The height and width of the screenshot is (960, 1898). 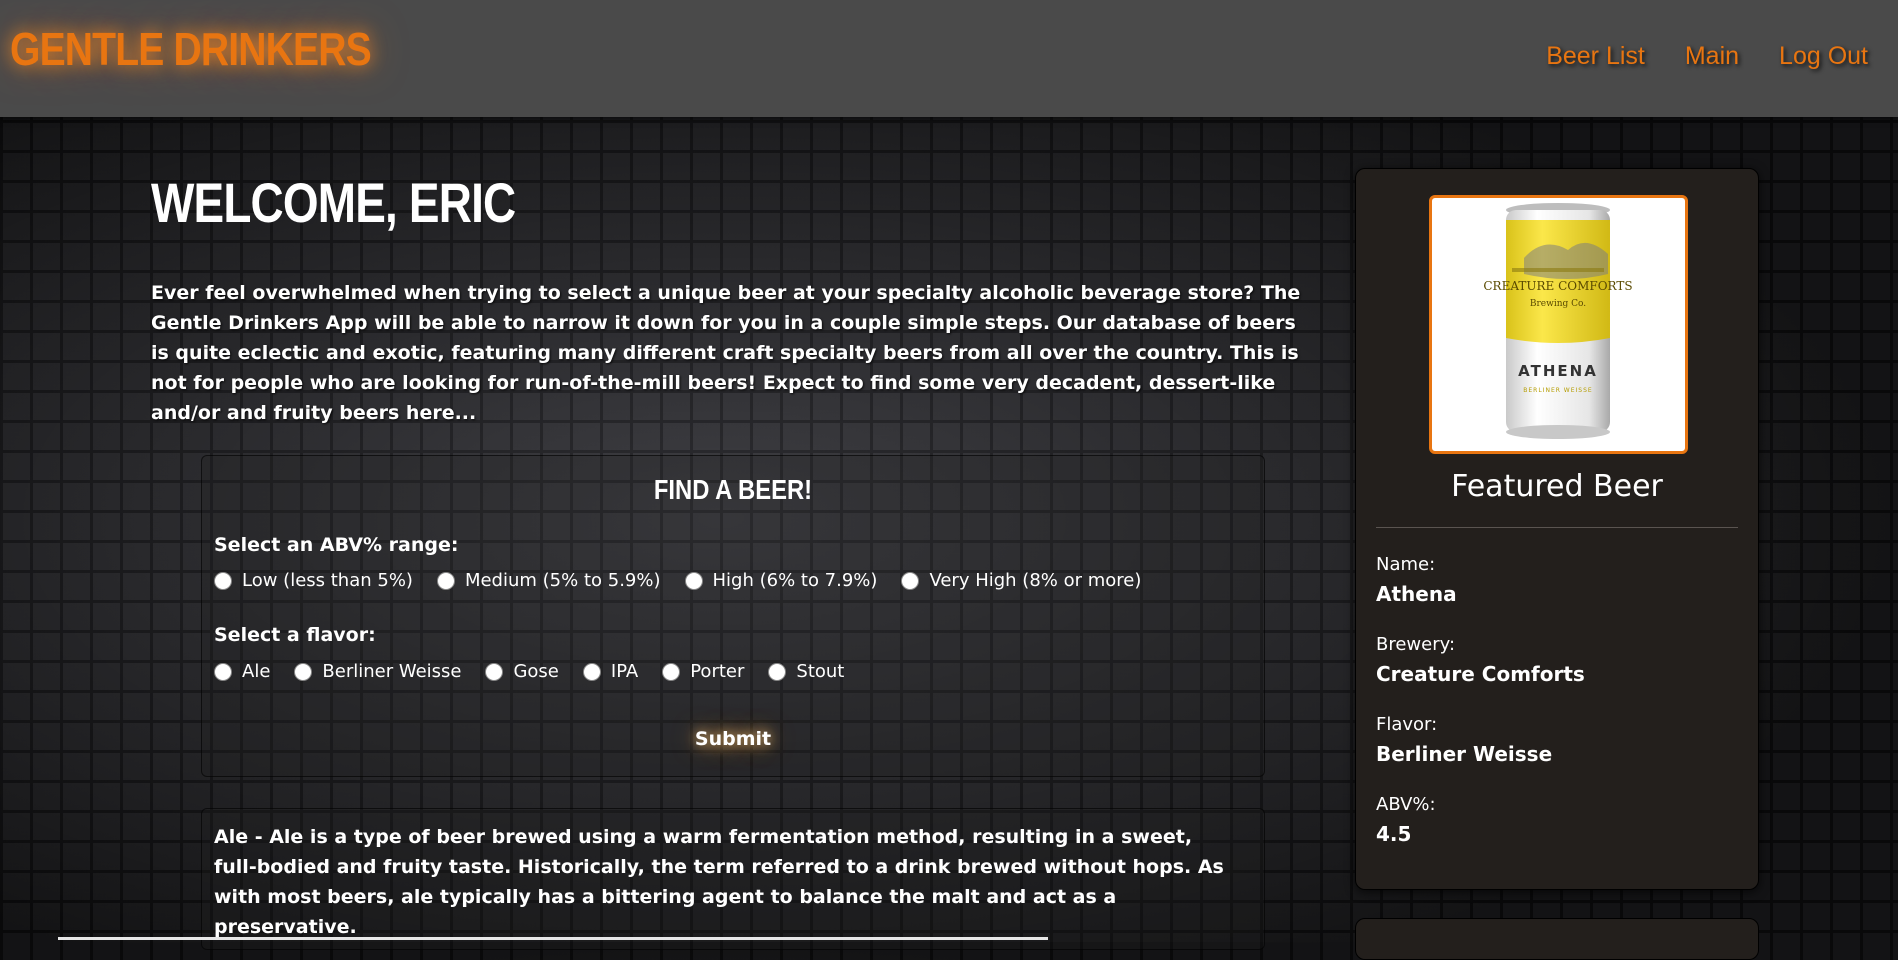 I want to click on divider, so click(x=1557, y=527).